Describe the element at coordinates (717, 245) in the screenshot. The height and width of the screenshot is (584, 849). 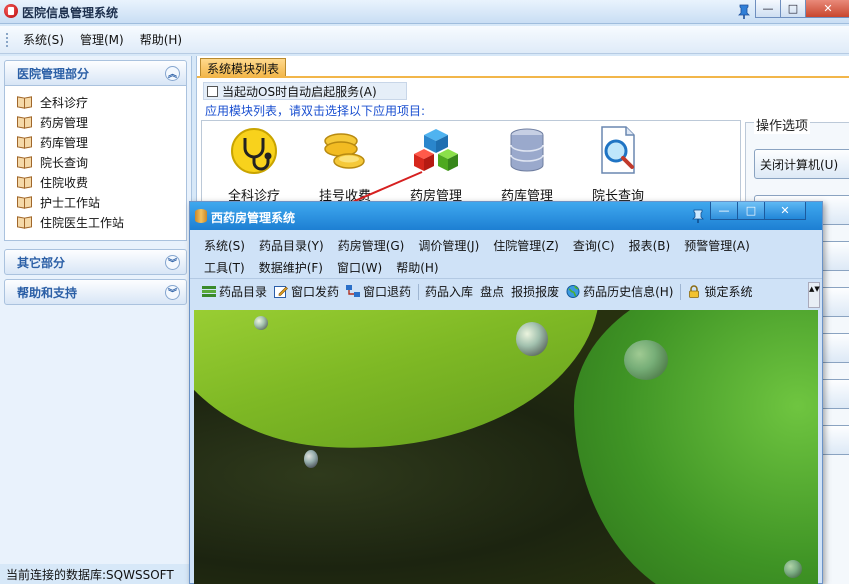
I see `pharmacy-menu-alert: 预警管理(A)` at that location.